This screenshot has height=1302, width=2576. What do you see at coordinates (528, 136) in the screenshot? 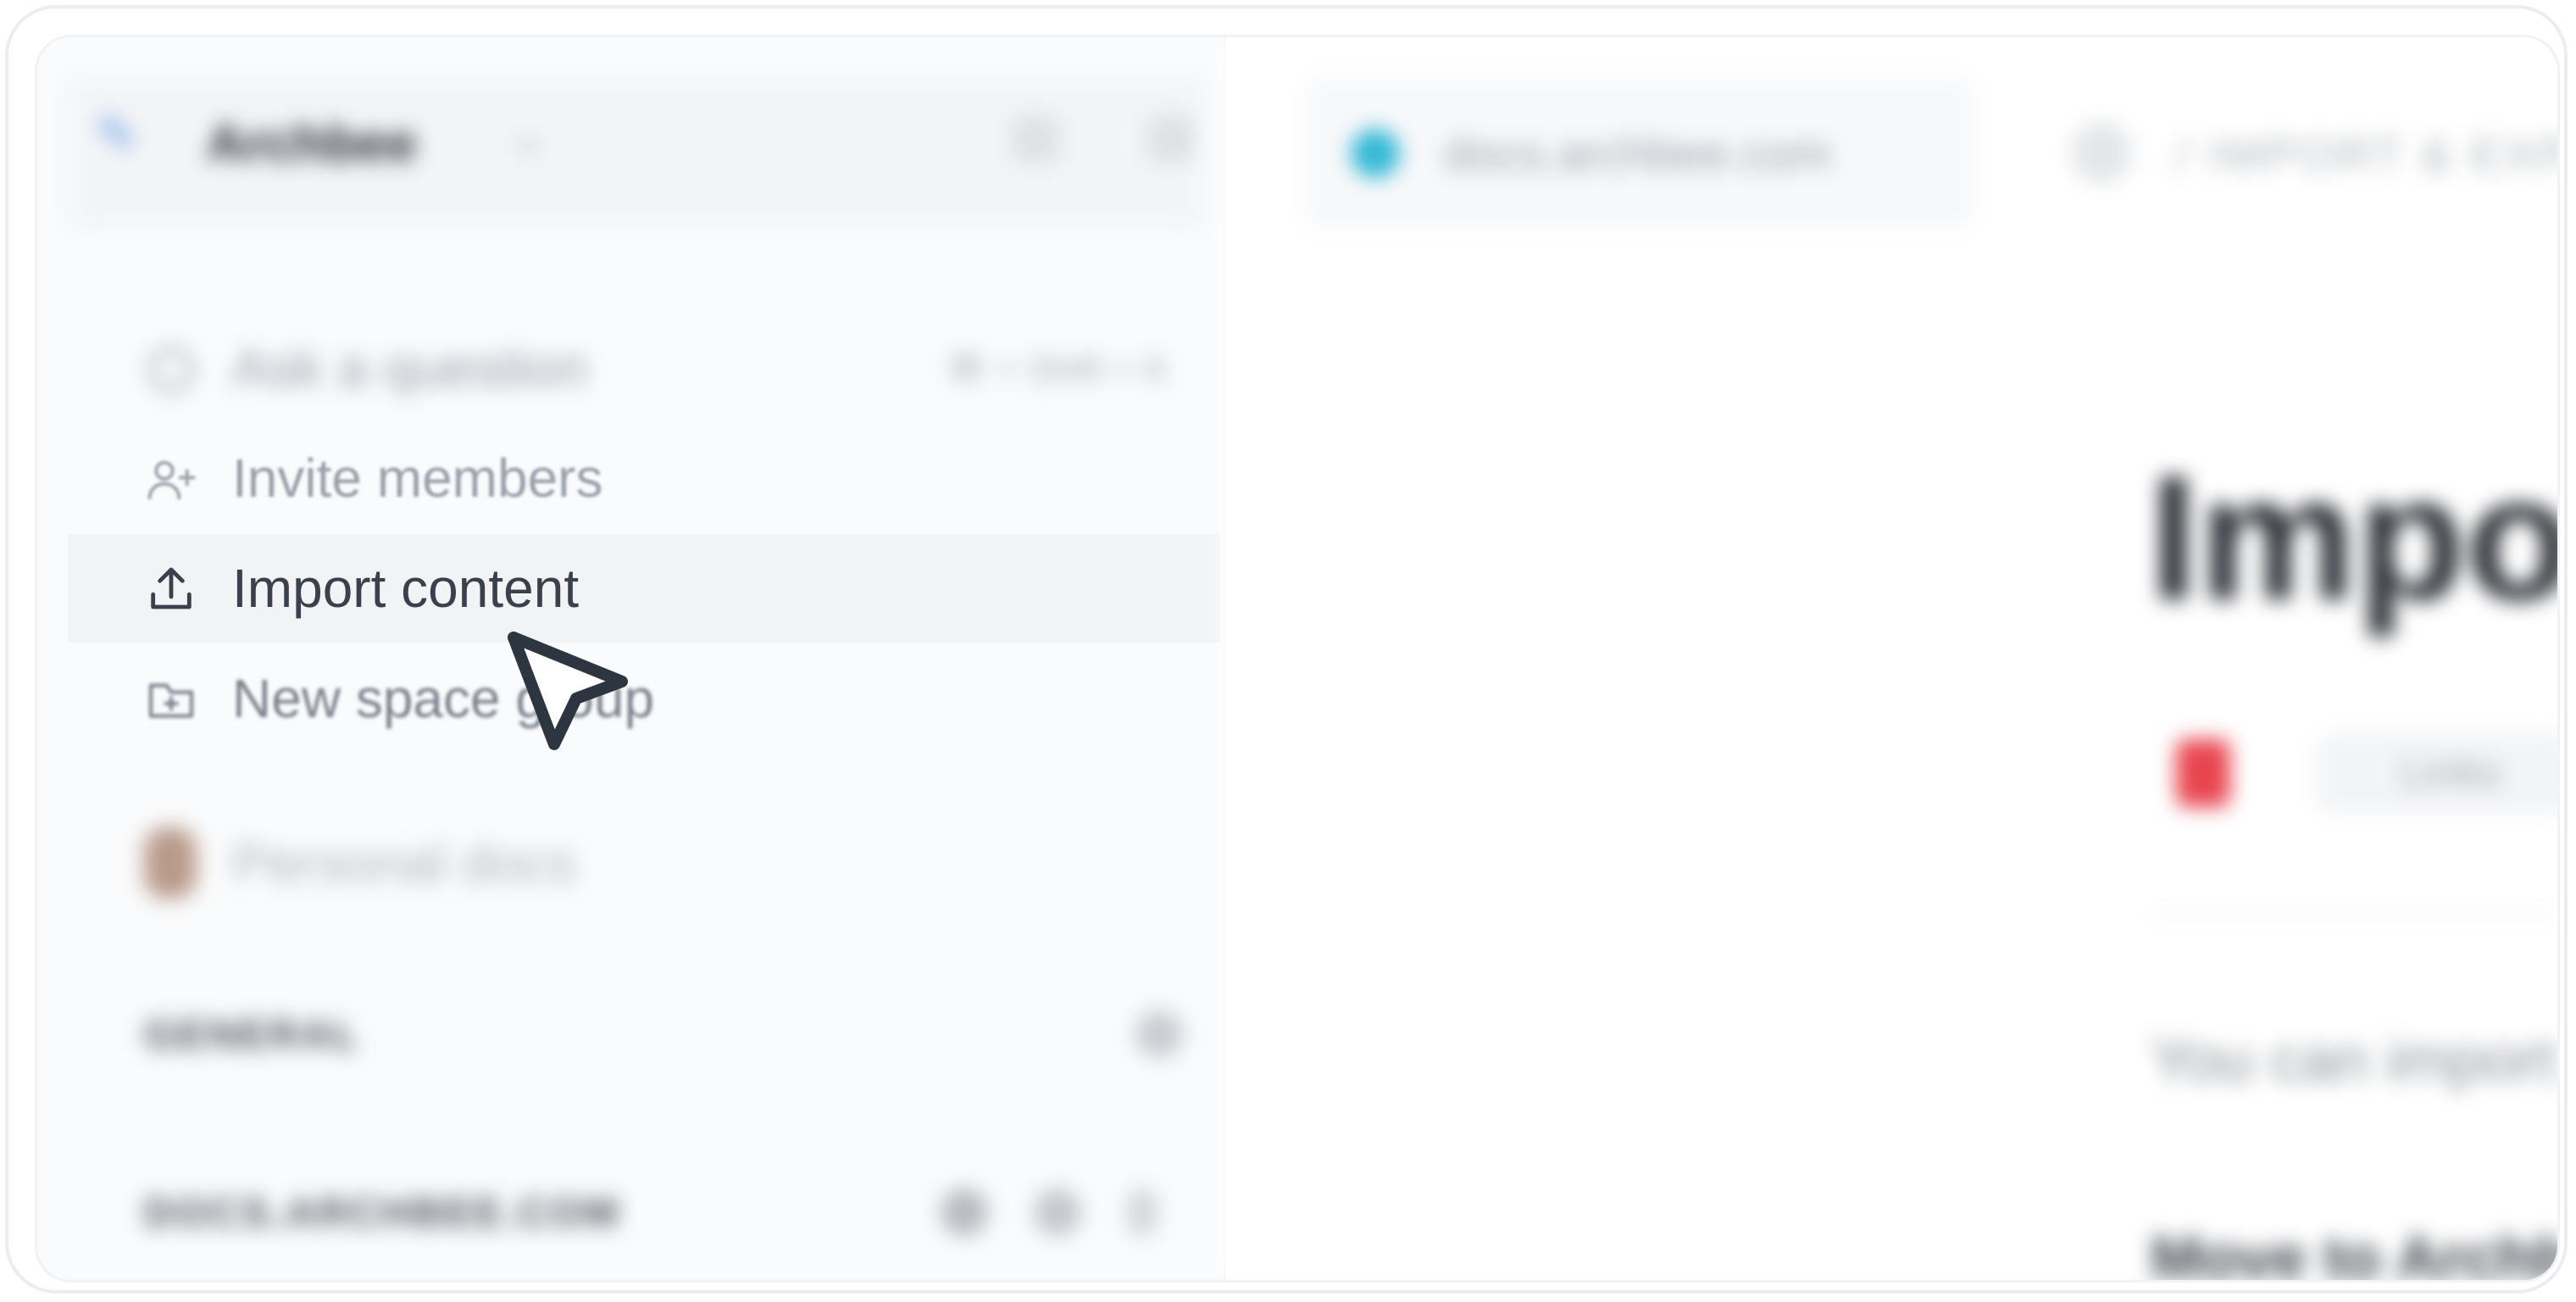
I see `chevron-down-icon: ⌄` at bounding box center [528, 136].